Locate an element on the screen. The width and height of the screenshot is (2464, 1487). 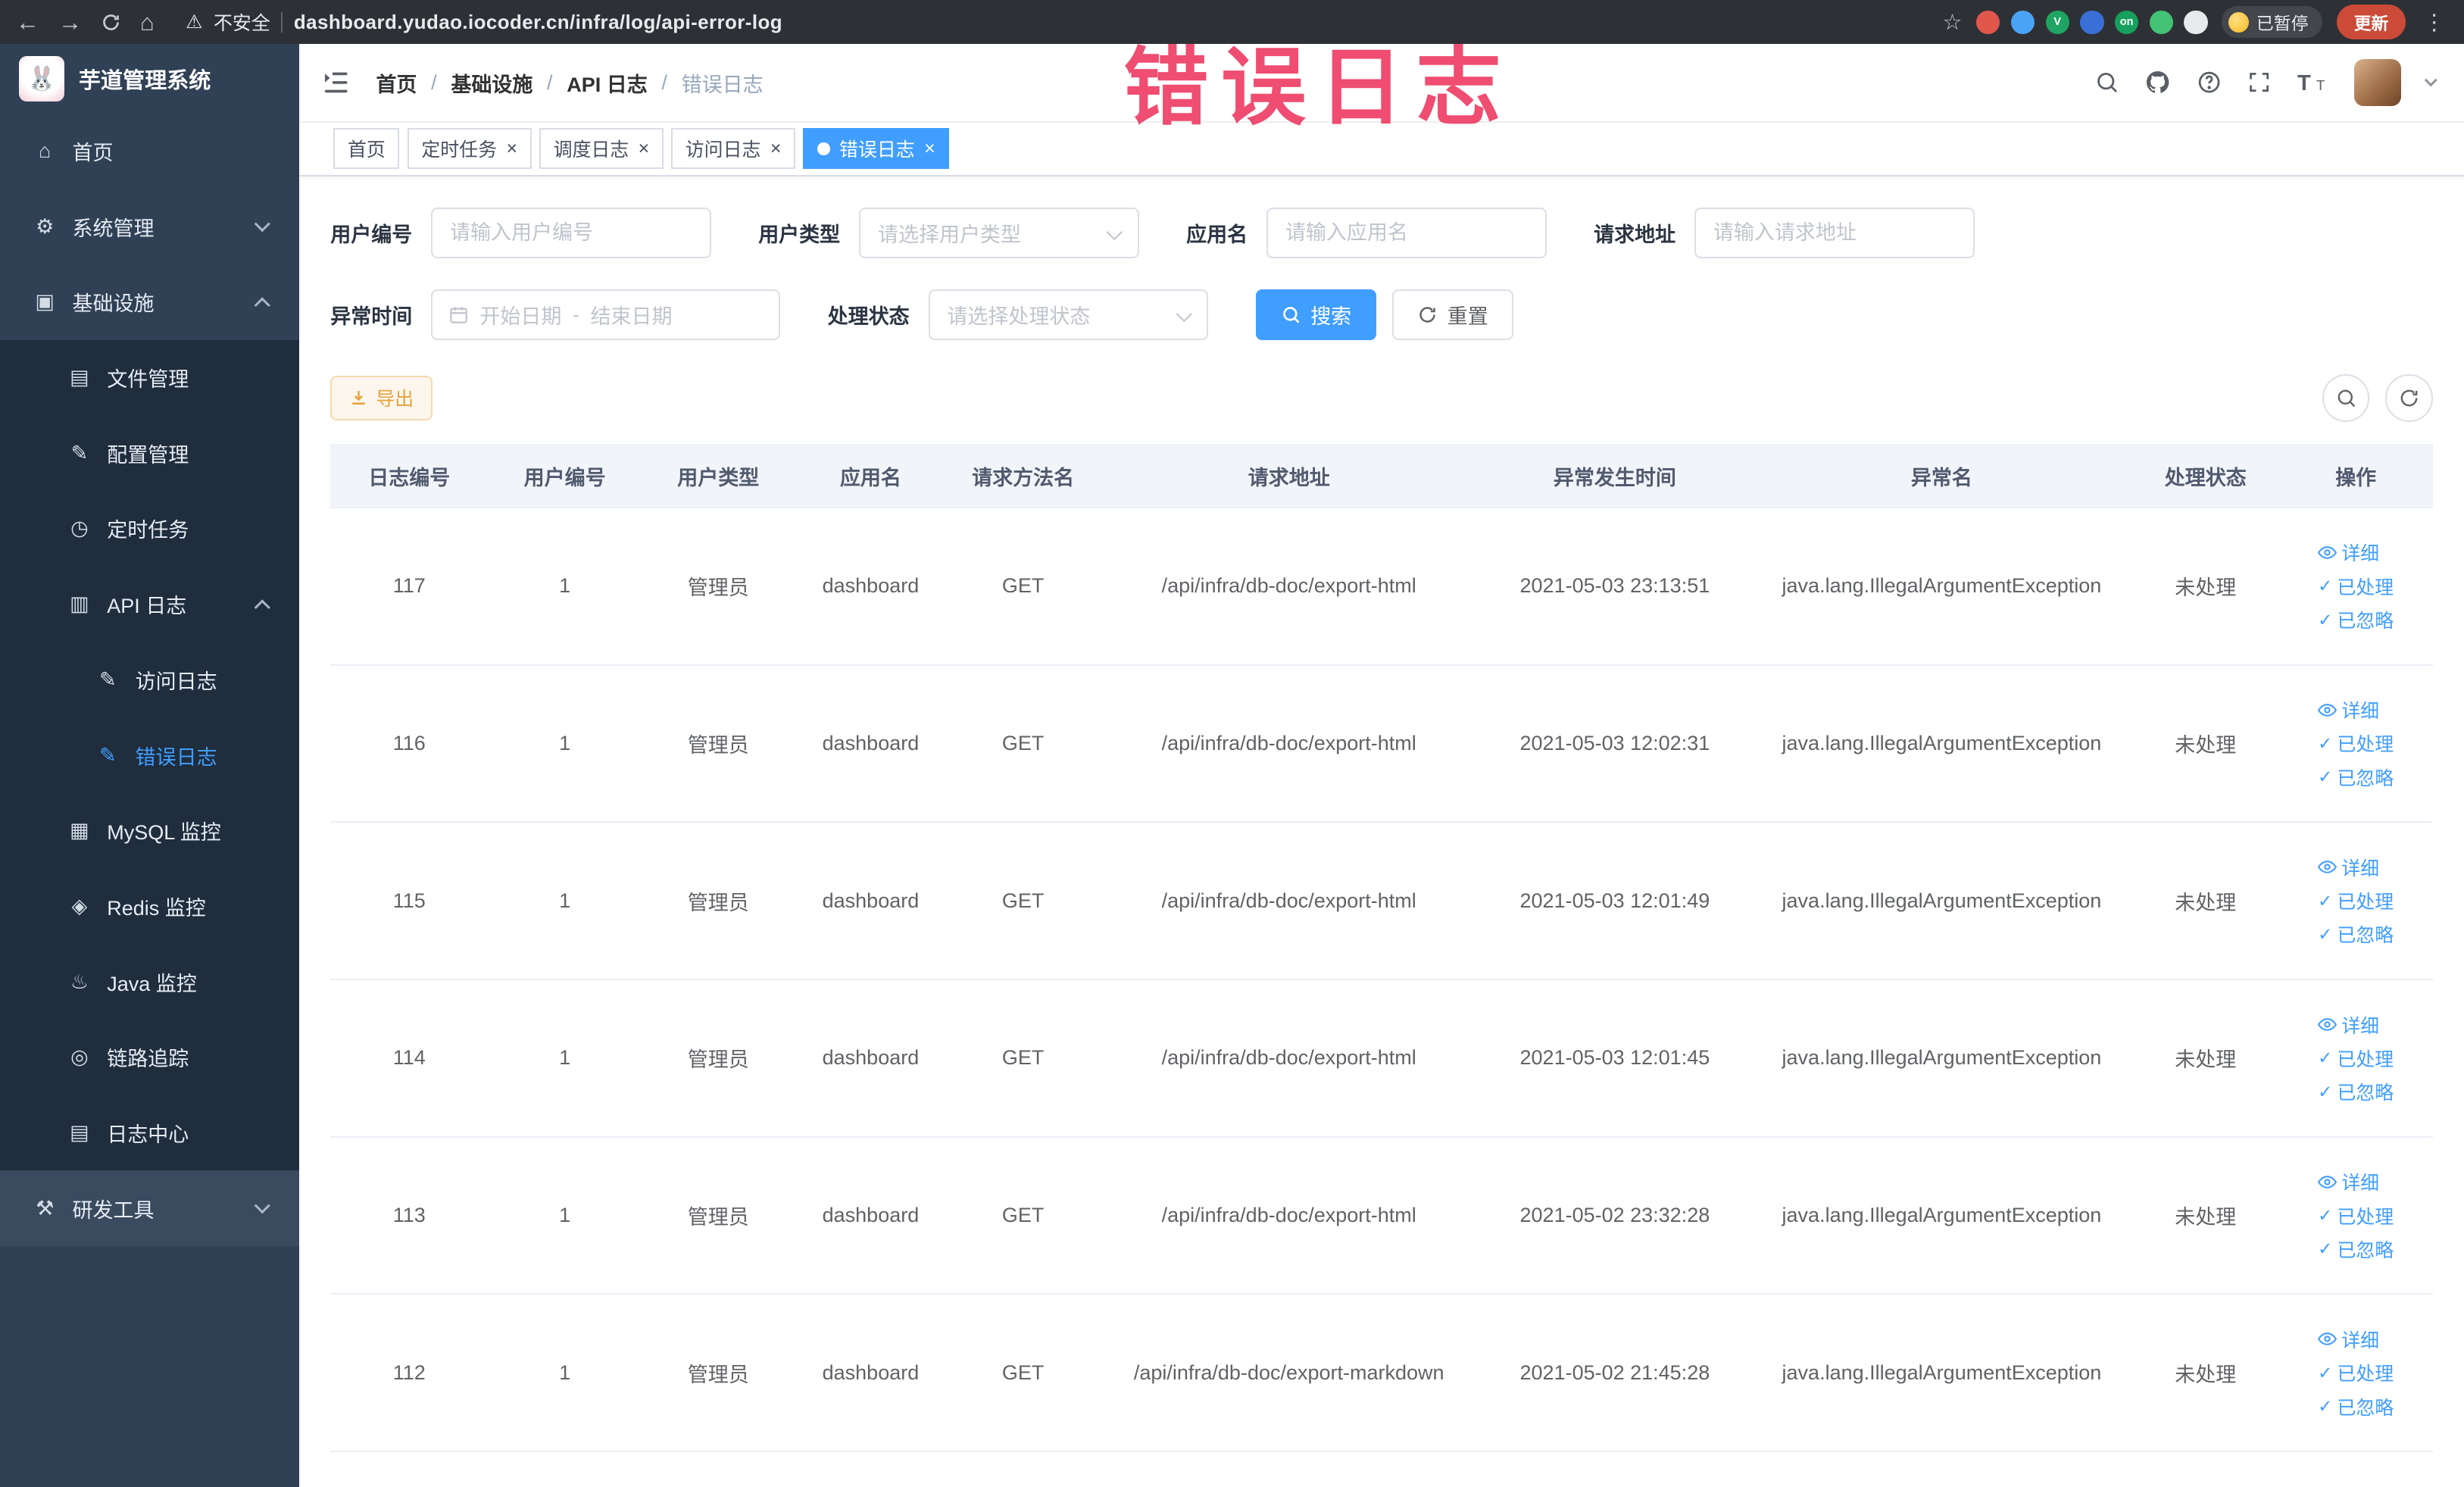
view-tab-调度日志: 调度日志 × is located at coordinates (601, 149).